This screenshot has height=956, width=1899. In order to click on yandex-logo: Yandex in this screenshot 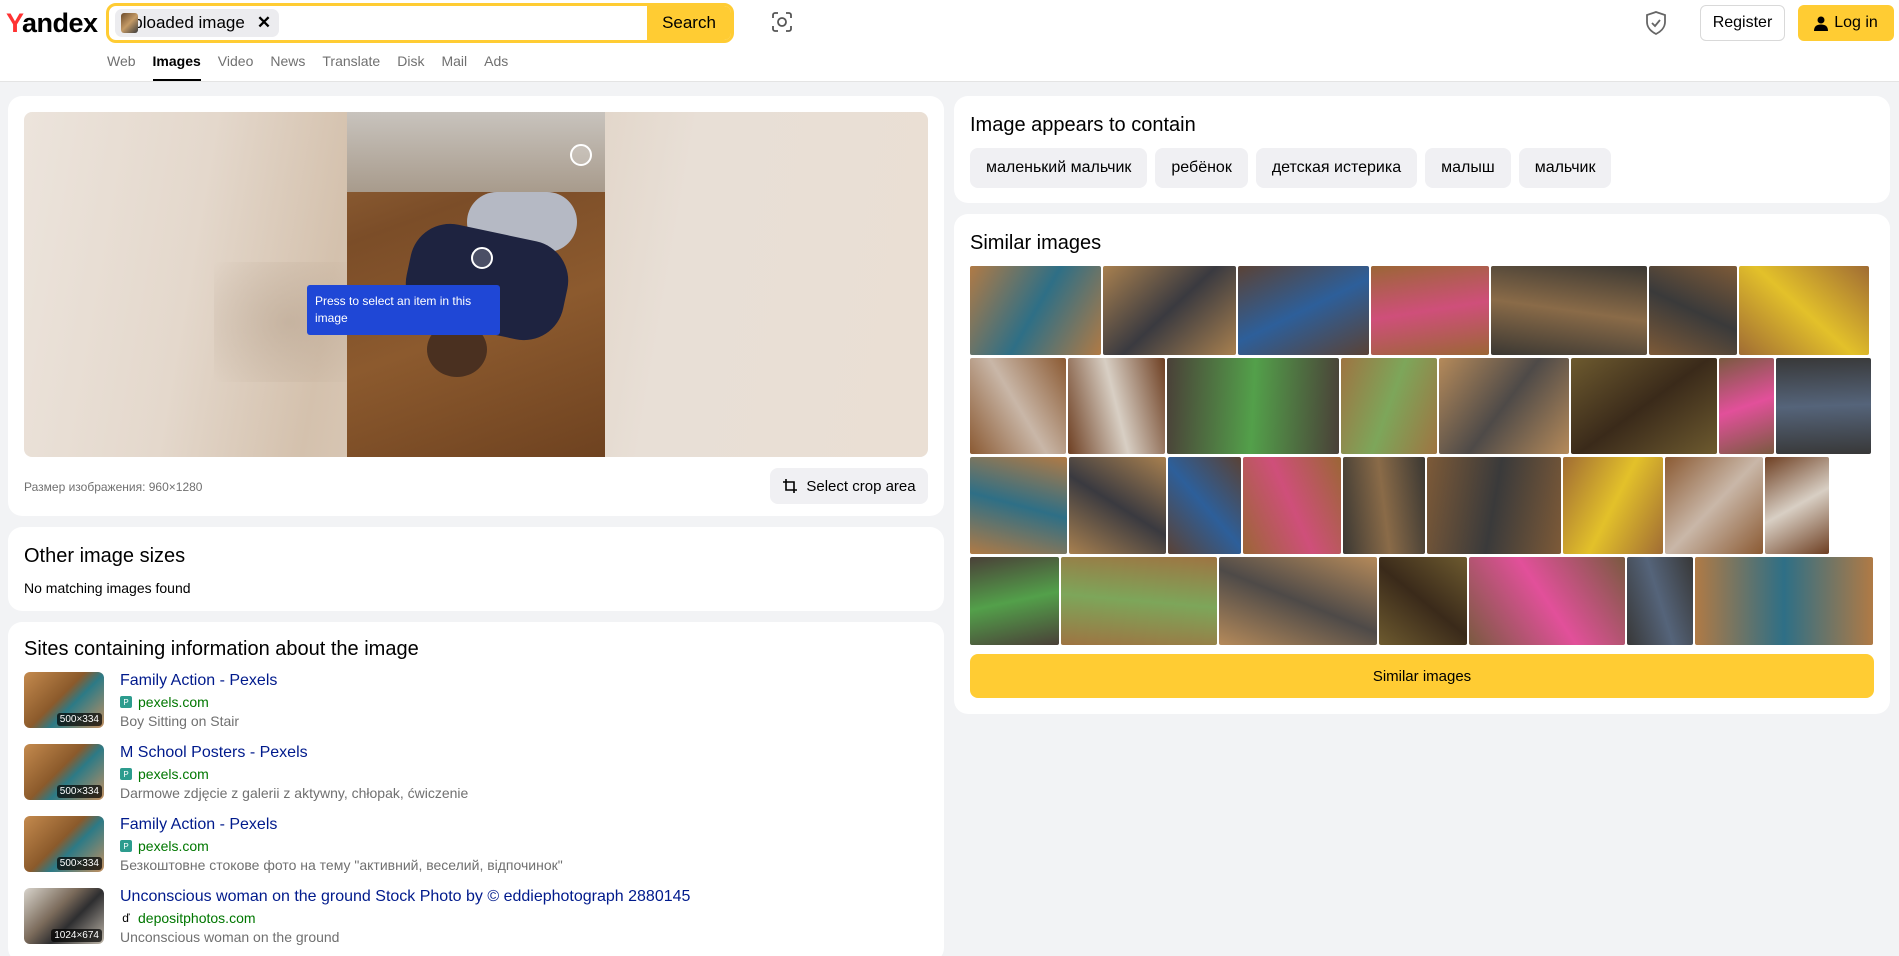, I will do `click(52, 23)`.